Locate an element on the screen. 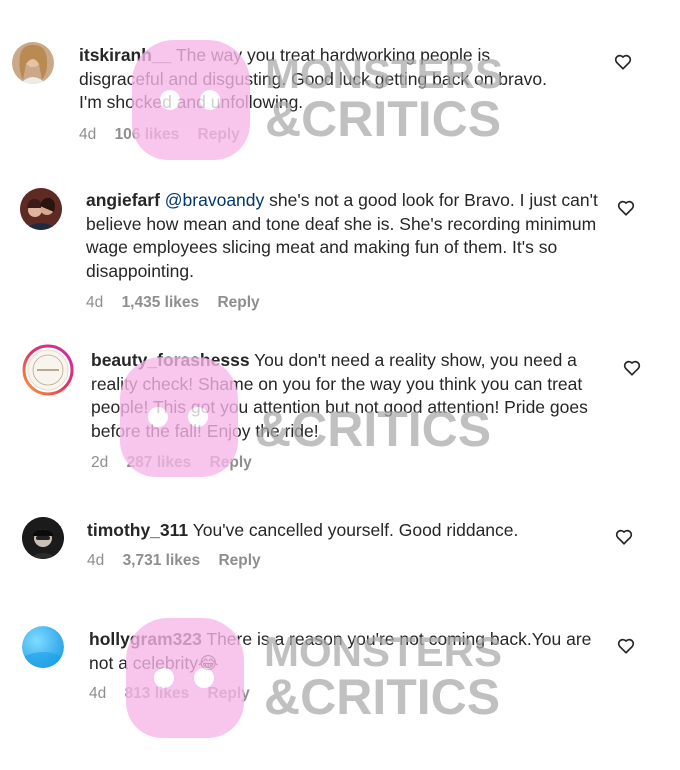  couple-photo-avatar-icon is located at coordinates (41, 209).